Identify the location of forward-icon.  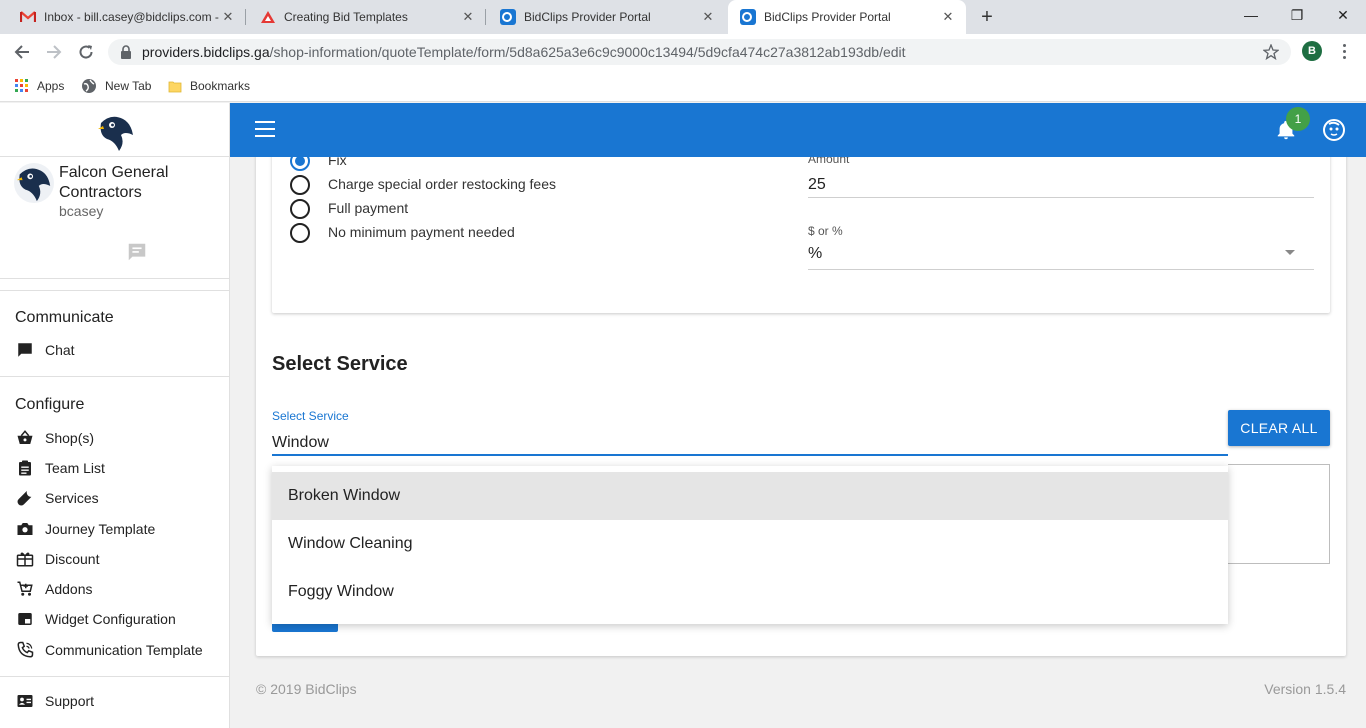
(54, 52).